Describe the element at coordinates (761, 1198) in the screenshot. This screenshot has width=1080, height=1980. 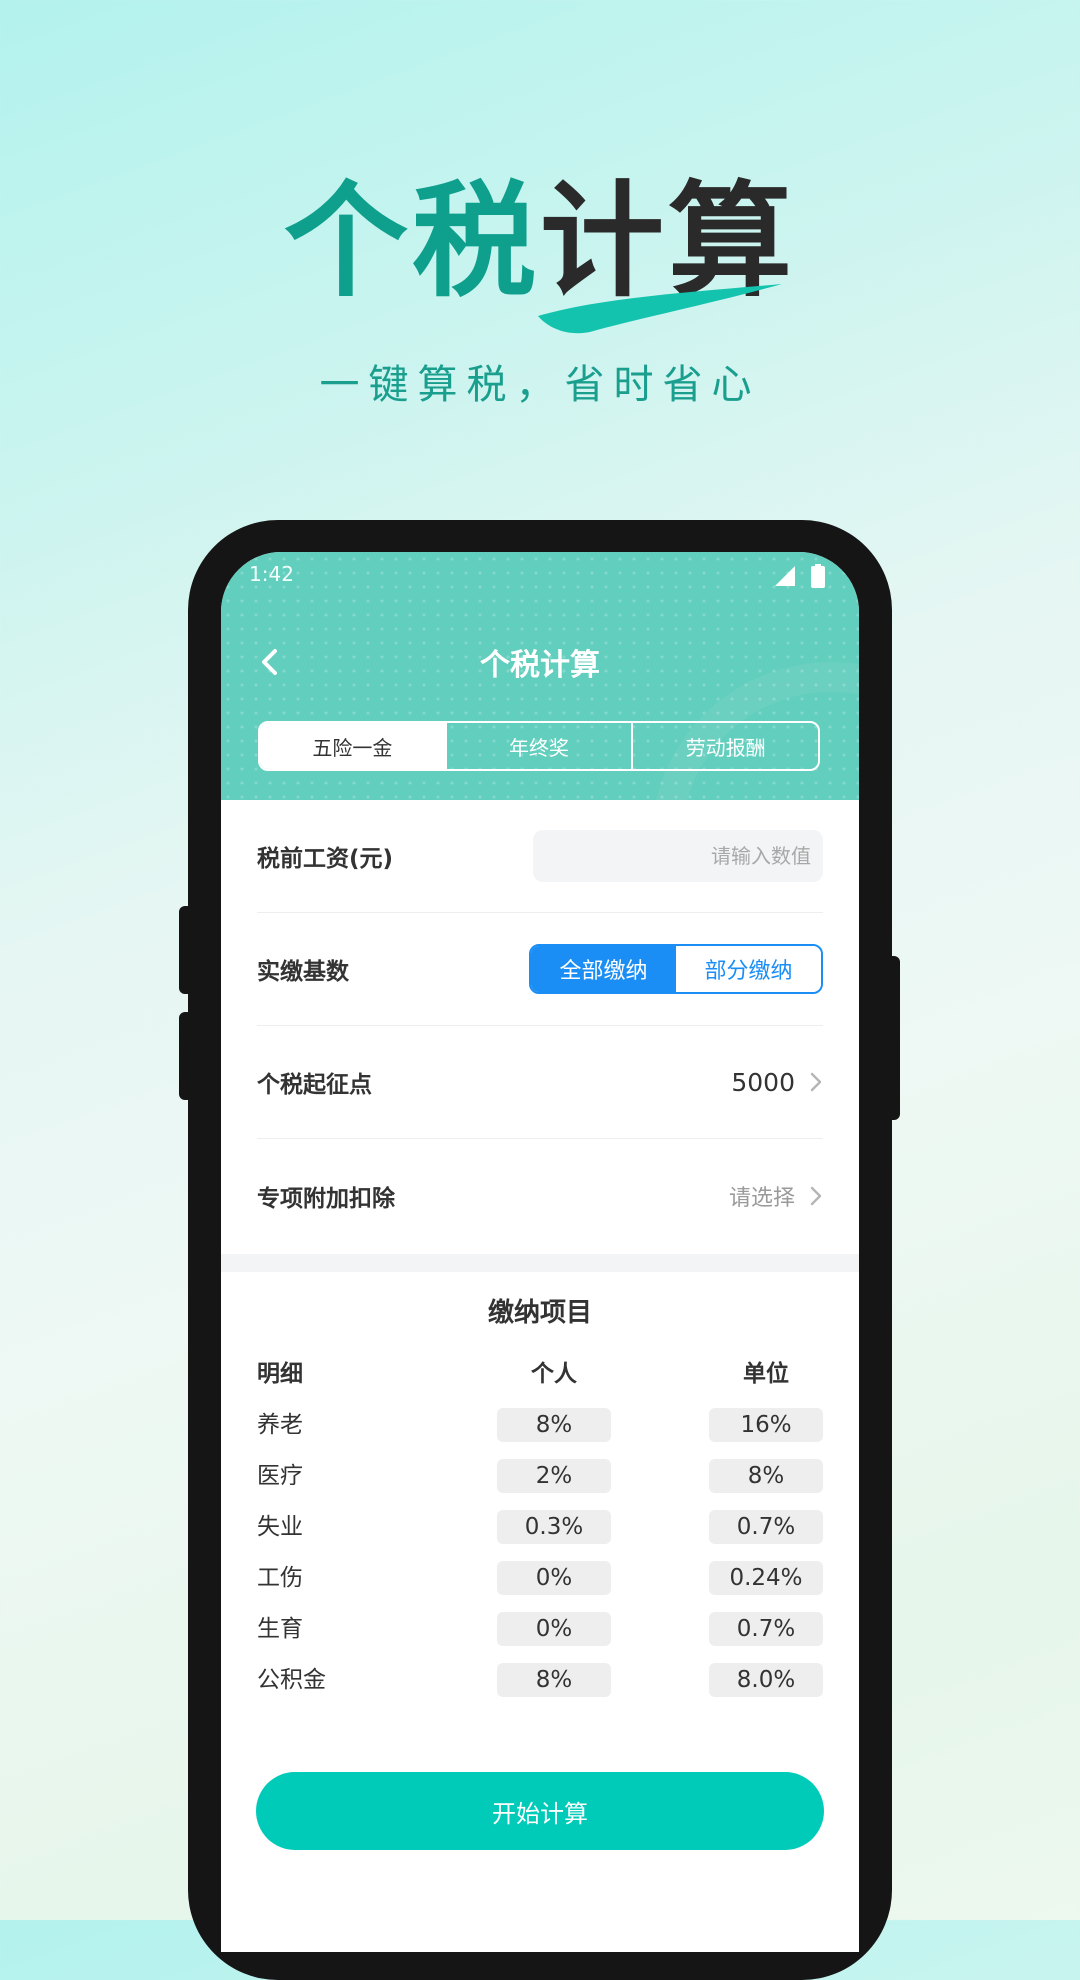
I see `deduction-value: 请选择` at that location.